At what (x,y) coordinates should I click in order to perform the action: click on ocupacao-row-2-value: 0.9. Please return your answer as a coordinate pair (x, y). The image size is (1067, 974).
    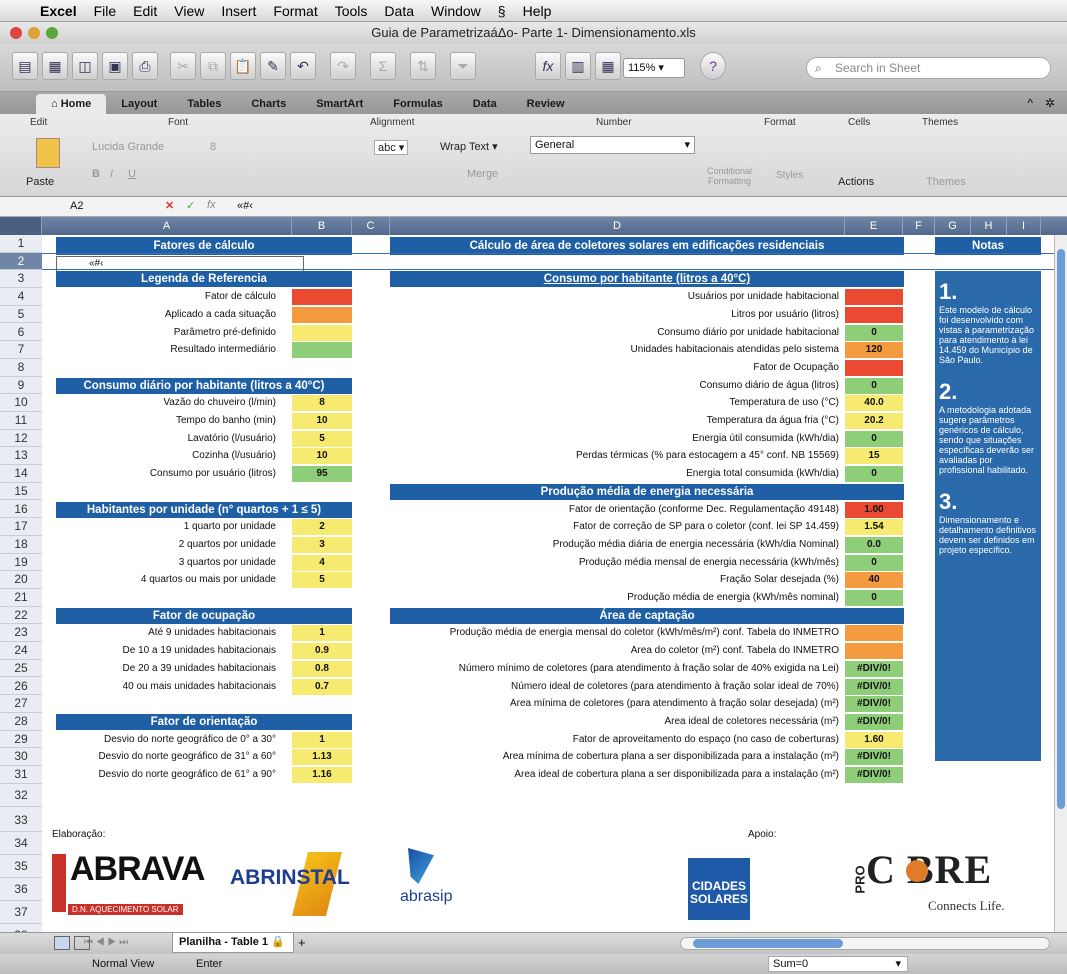
    Looking at the image, I should click on (322, 651).